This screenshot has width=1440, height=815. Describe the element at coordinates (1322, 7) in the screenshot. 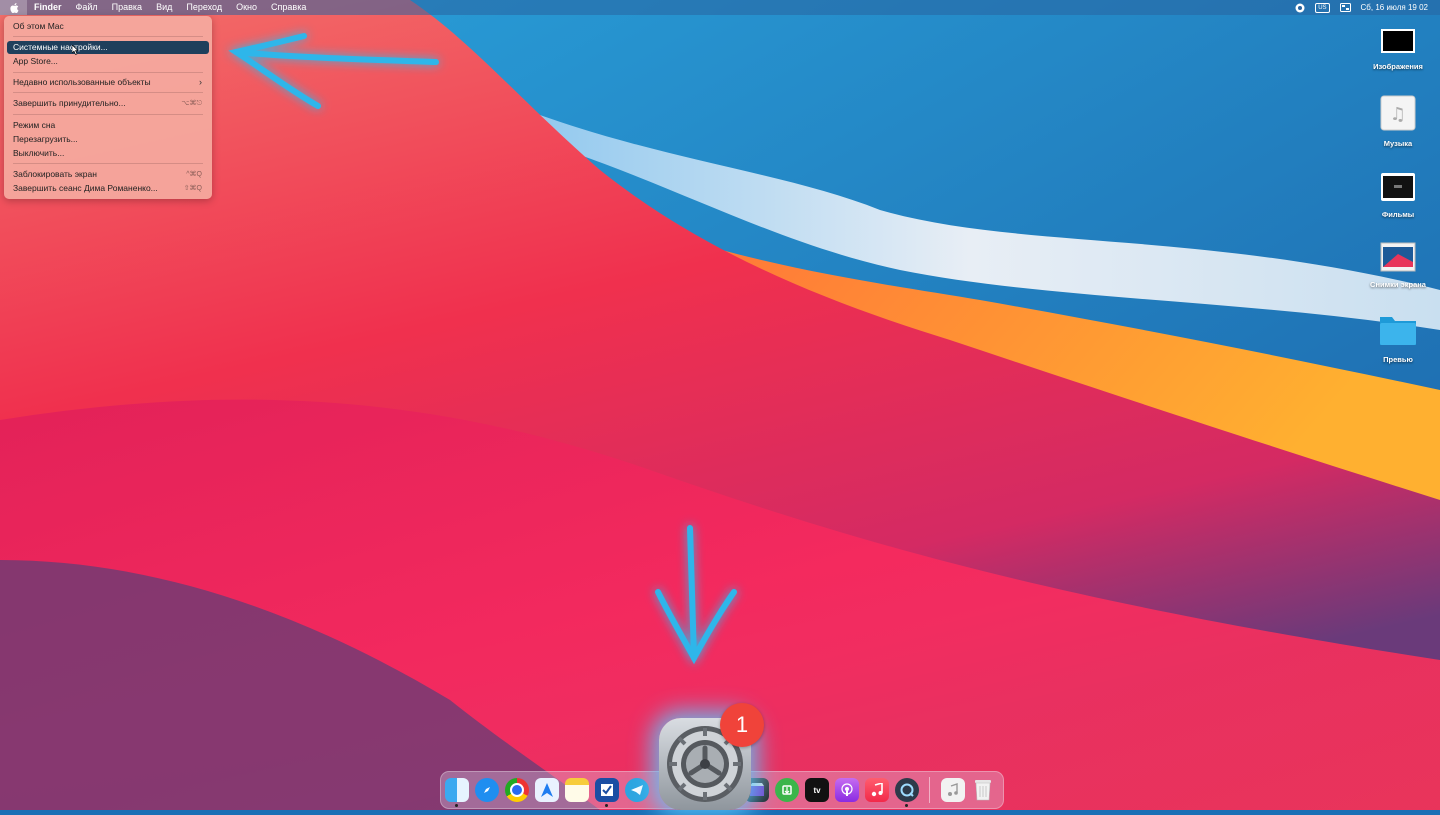

I see `keyboard-layout-indicator: US` at that location.